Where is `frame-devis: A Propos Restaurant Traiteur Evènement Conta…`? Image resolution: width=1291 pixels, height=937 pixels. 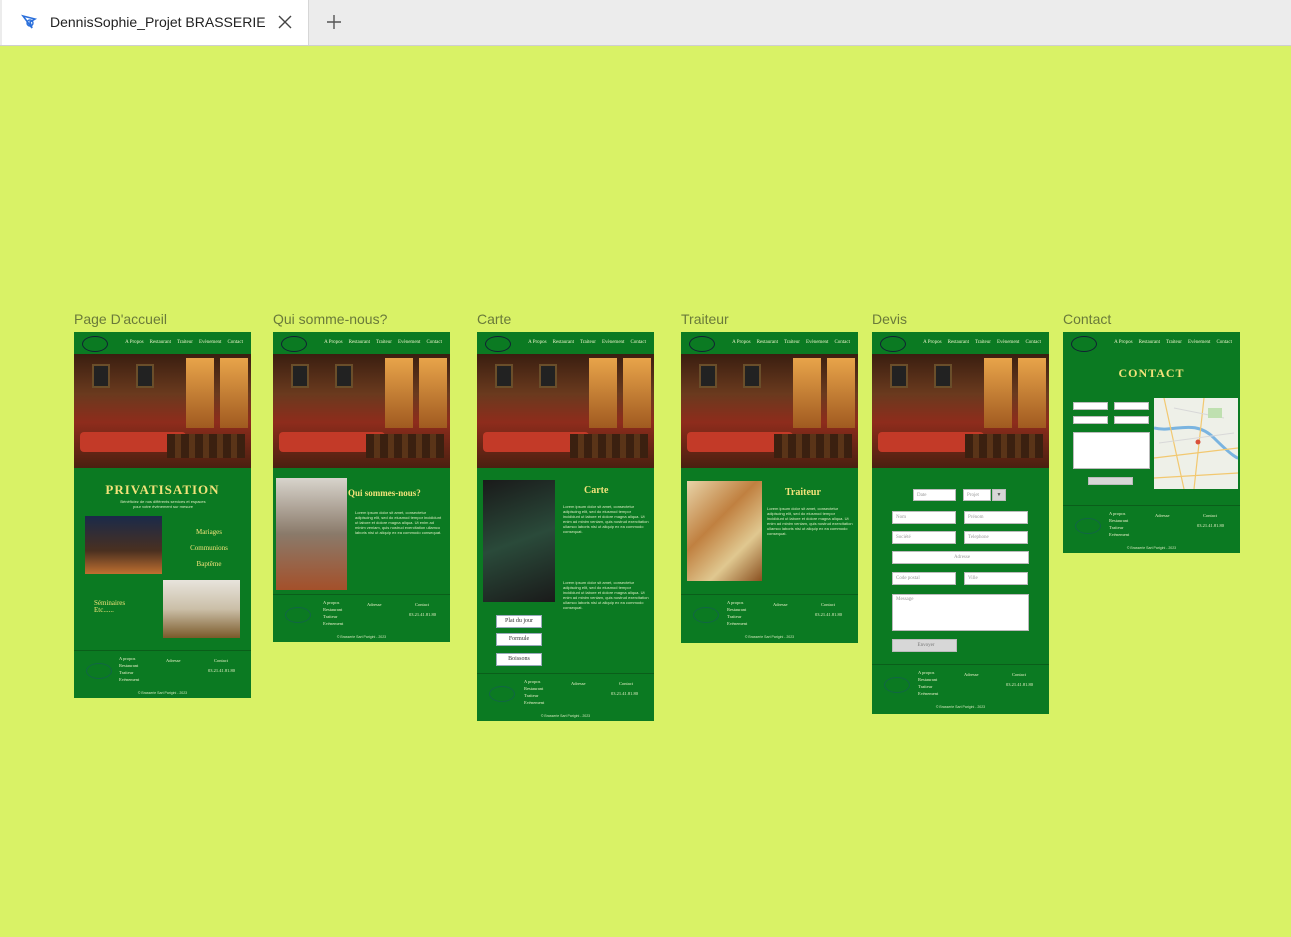 frame-devis: A Propos Restaurant Traiteur Evènement Conta… is located at coordinates (960, 523).